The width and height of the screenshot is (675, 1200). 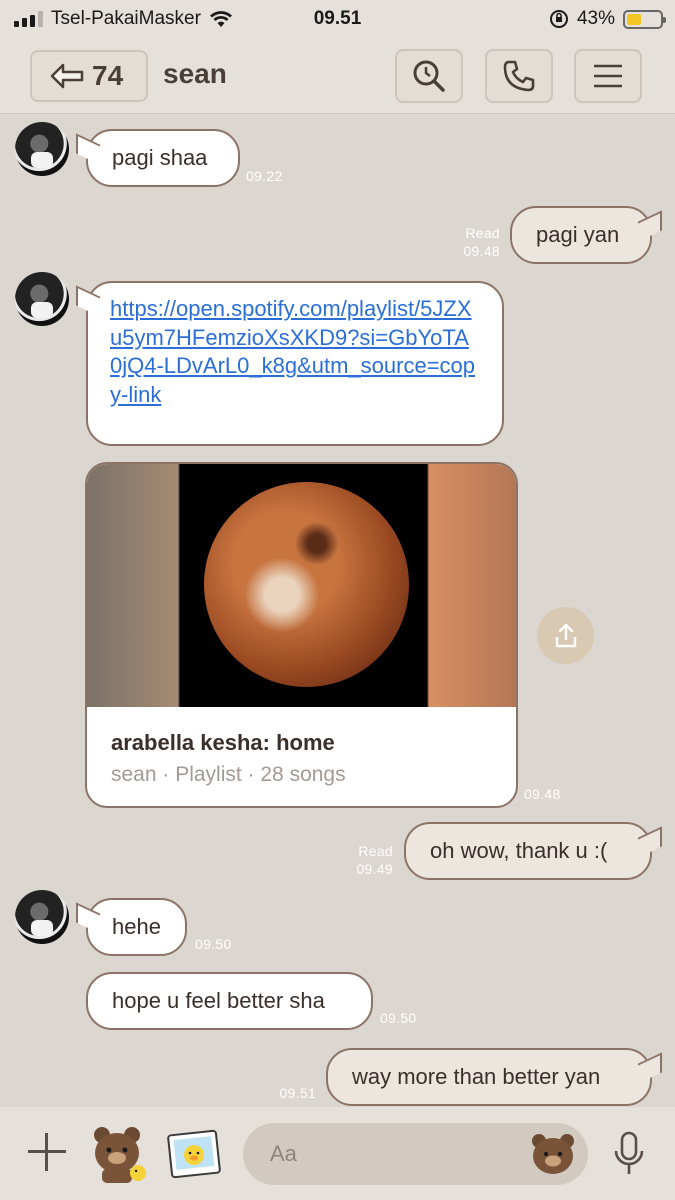 I want to click on hamburger-menu-icon, so click(x=608, y=76).